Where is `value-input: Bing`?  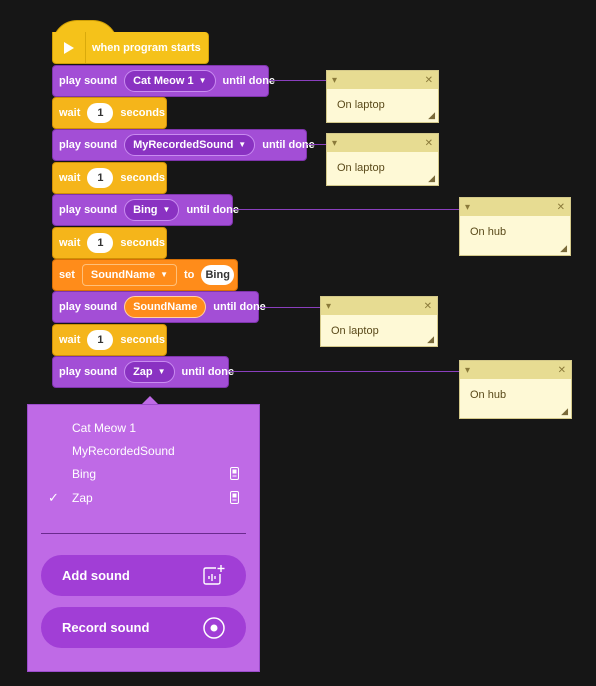 value-input: Bing is located at coordinates (217, 275).